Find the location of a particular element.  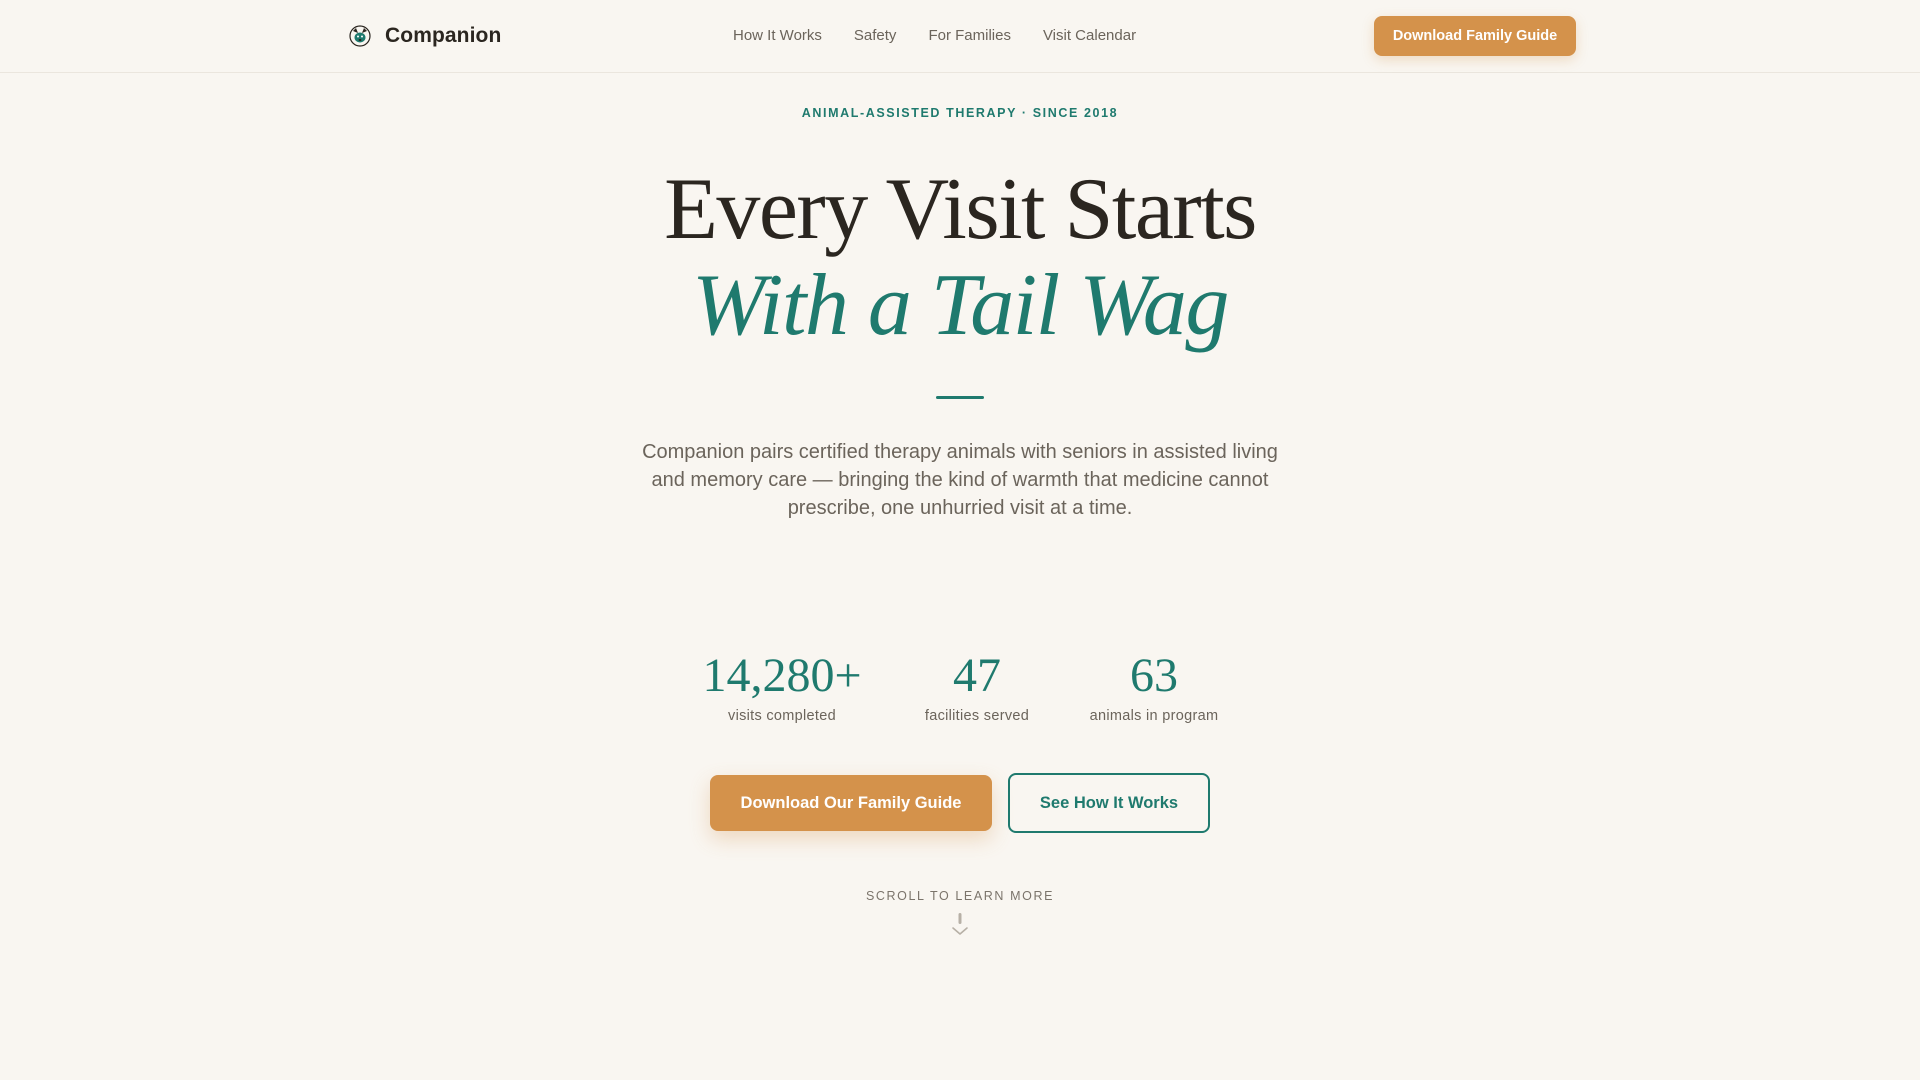

stat-value: 47 is located at coordinates (977, 675).